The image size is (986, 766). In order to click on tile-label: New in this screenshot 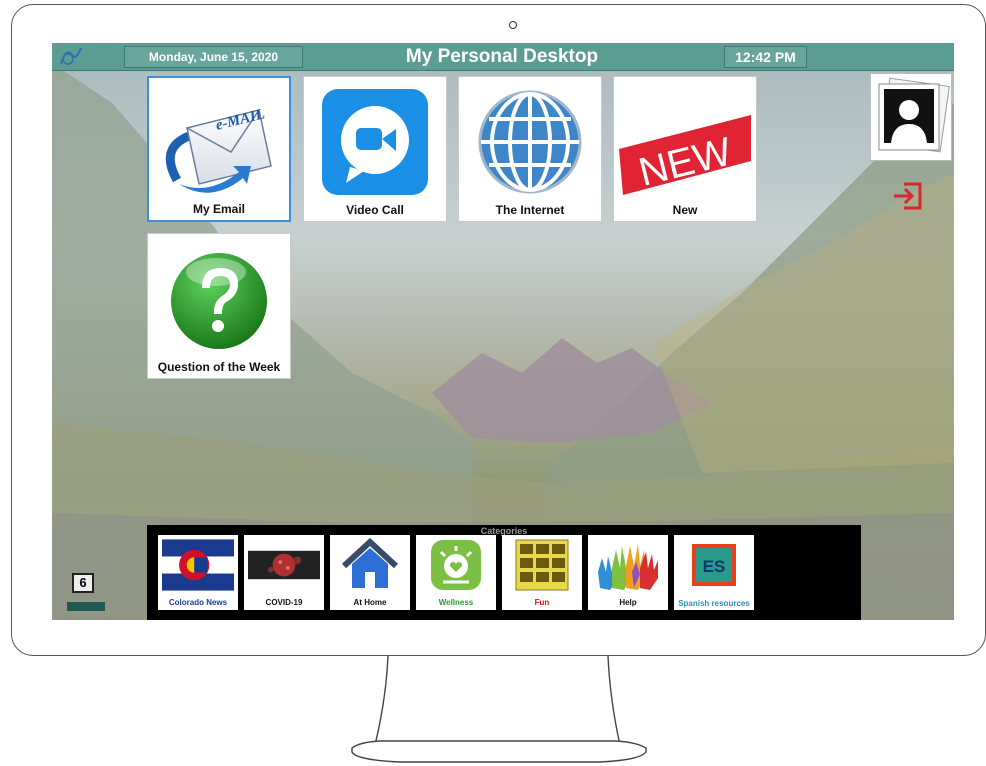, I will do `click(685, 210)`.